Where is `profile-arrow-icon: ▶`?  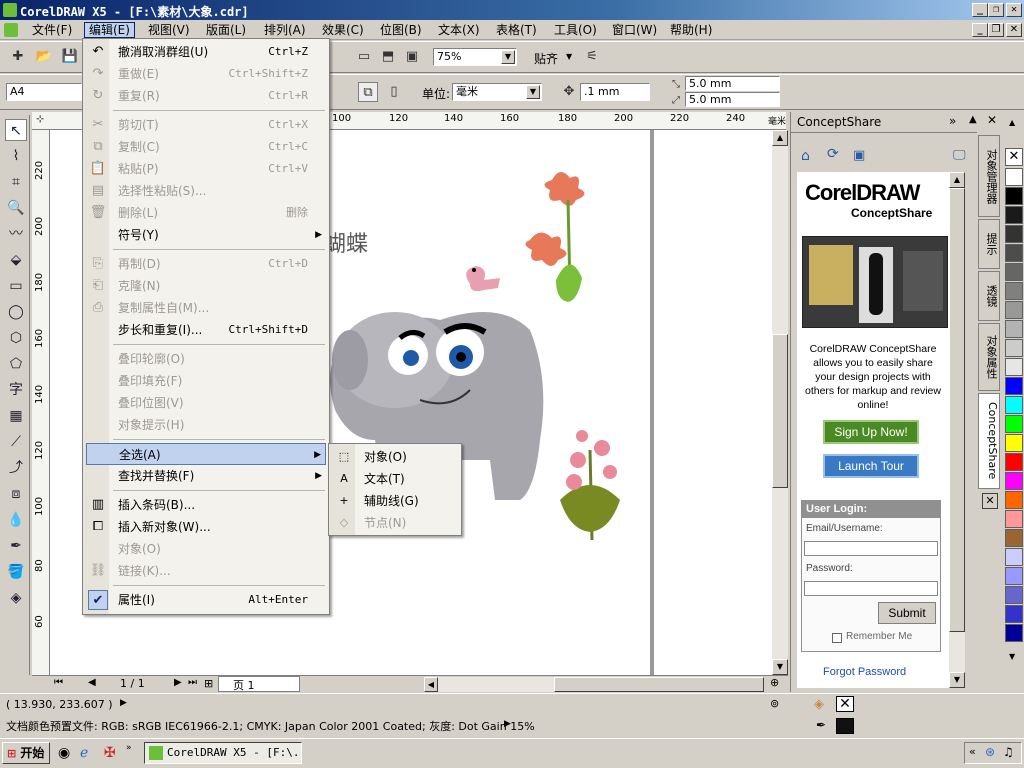 profile-arrow-icon: ▶ is located at coordinates (507, 724).